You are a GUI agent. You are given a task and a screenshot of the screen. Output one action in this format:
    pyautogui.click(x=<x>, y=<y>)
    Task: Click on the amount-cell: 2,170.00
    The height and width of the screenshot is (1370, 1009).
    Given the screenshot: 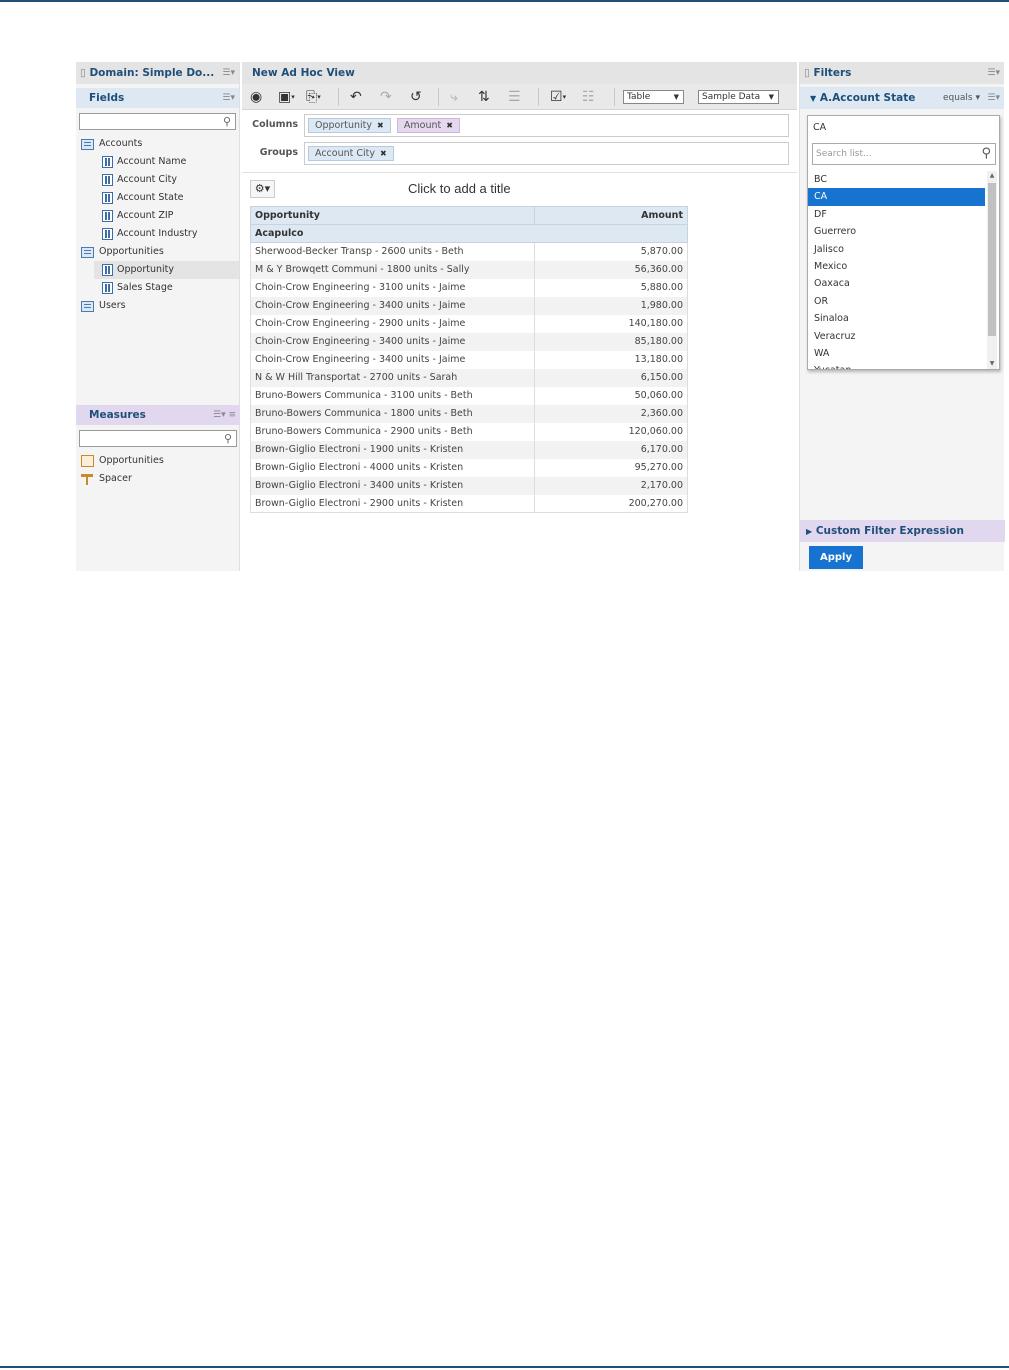 What is the action you would take?
    pyautogui.click(x=611, y=485)
    